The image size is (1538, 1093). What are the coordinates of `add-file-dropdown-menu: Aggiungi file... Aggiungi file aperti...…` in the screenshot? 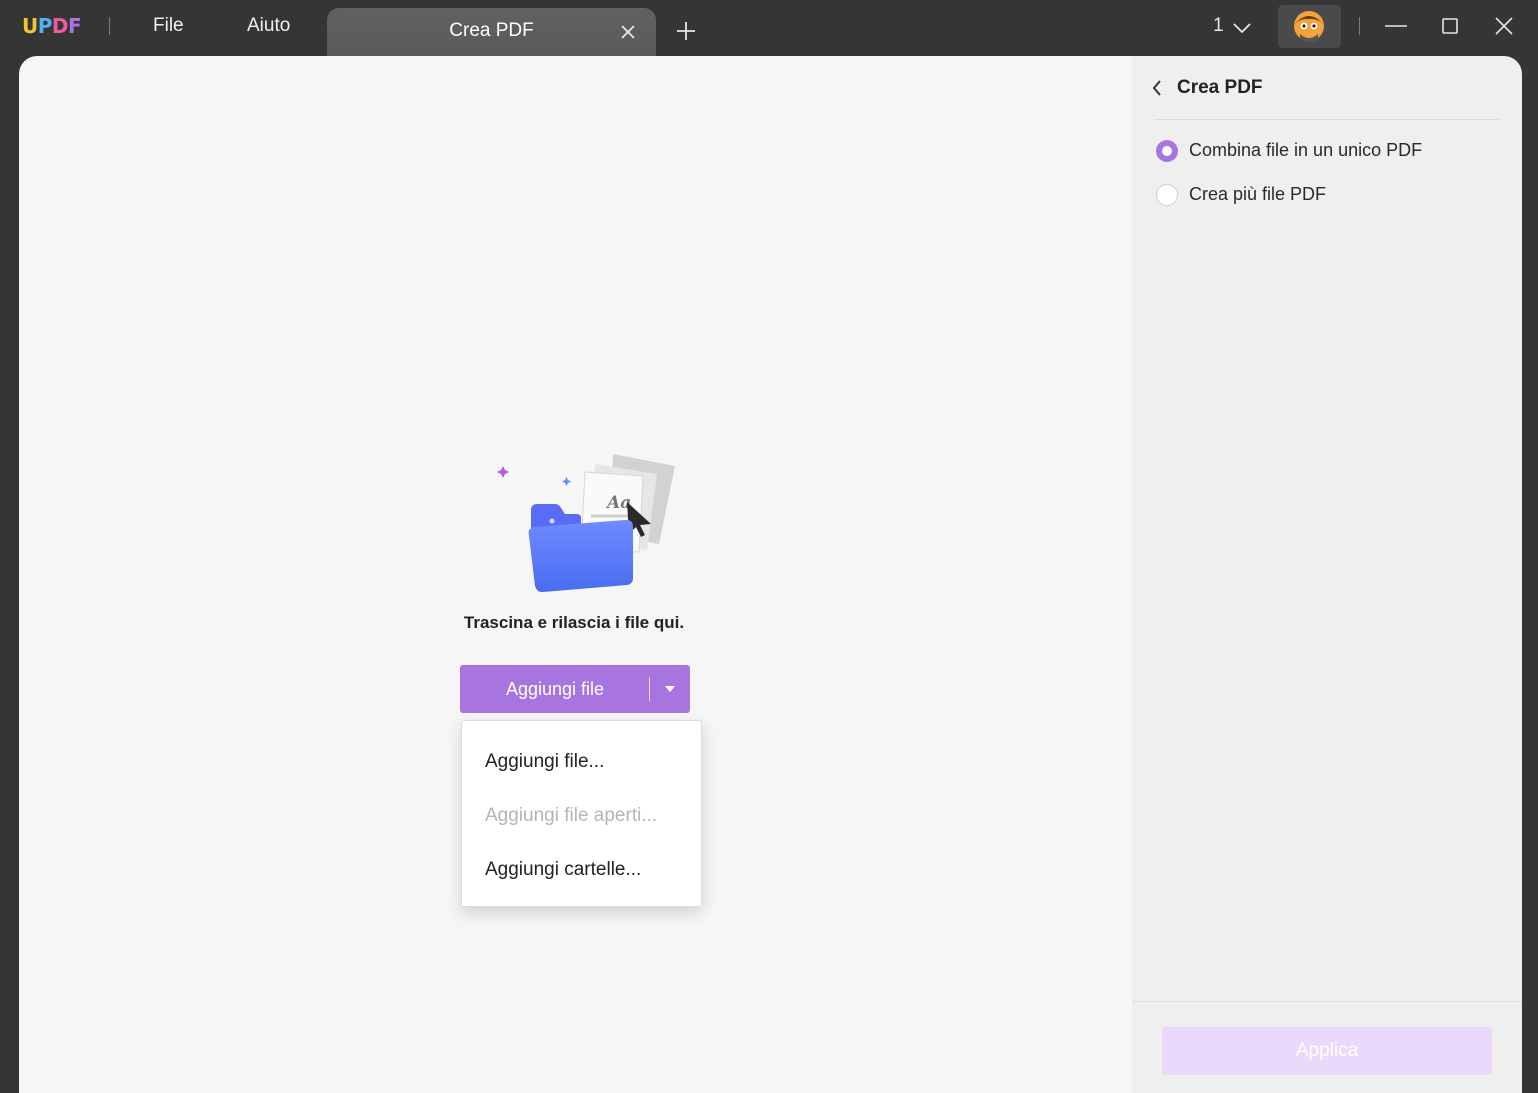 It's located at (581, 813).